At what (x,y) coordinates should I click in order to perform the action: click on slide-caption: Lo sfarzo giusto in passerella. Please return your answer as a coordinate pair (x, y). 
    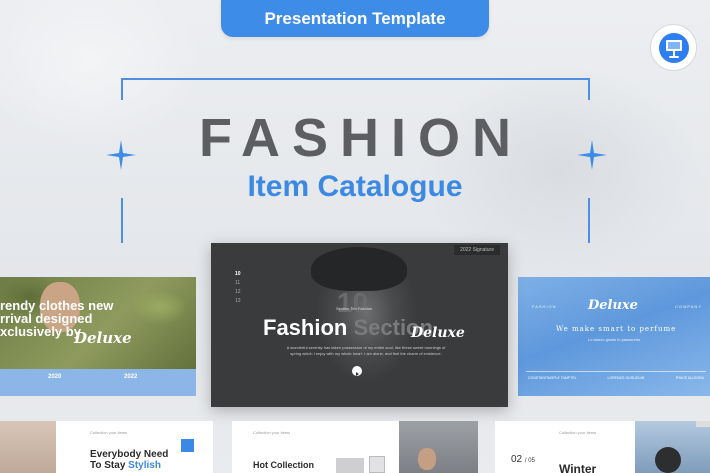
    Looking at the image, I should click on (614, 339).